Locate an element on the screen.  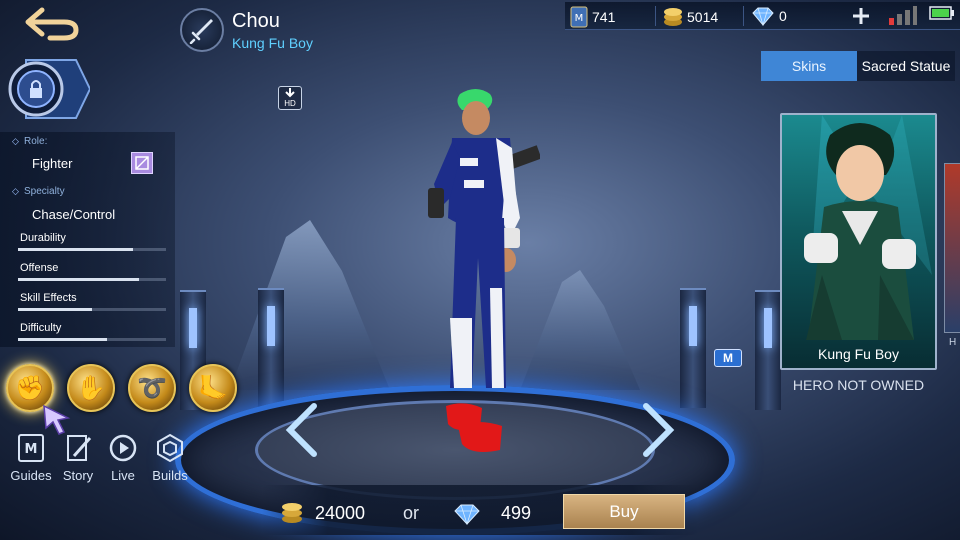
nav-guides-label: Guides is located at coordinates (31, 475).